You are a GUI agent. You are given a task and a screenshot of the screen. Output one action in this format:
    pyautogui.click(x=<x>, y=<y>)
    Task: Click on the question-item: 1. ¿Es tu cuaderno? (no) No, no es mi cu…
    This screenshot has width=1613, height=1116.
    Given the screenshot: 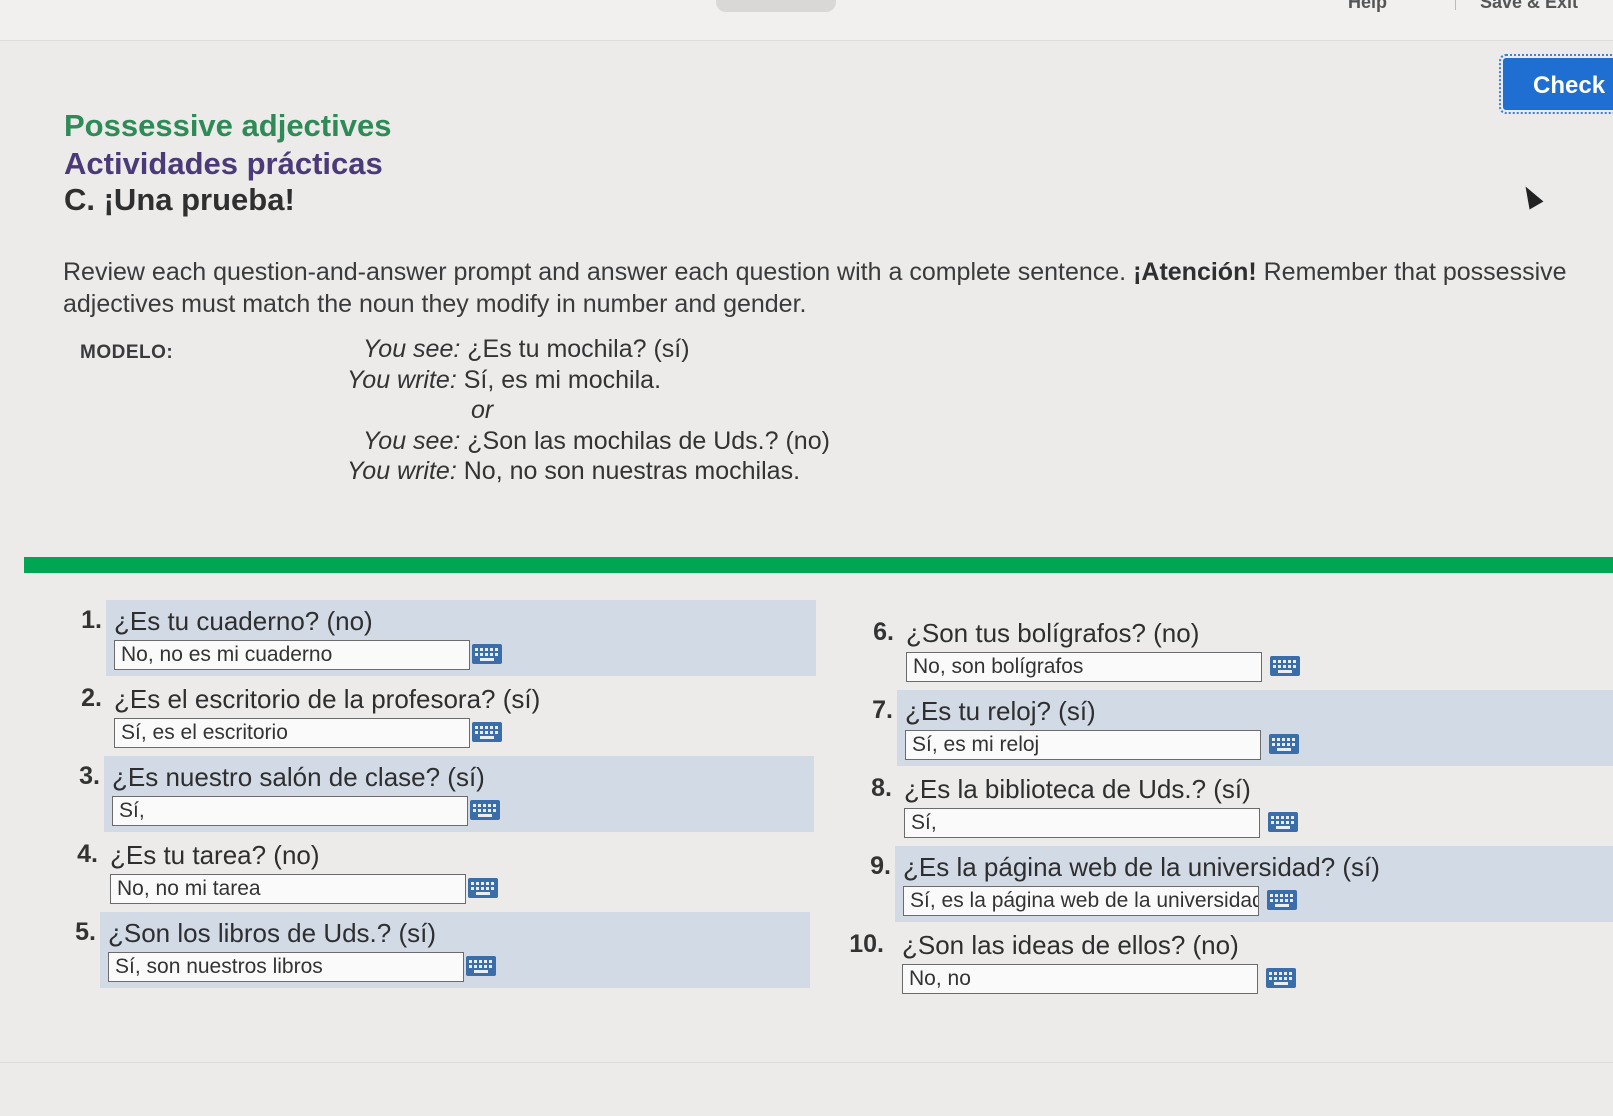 What is the action you would take?
    pyautogui.click(x=448, y=638)
    